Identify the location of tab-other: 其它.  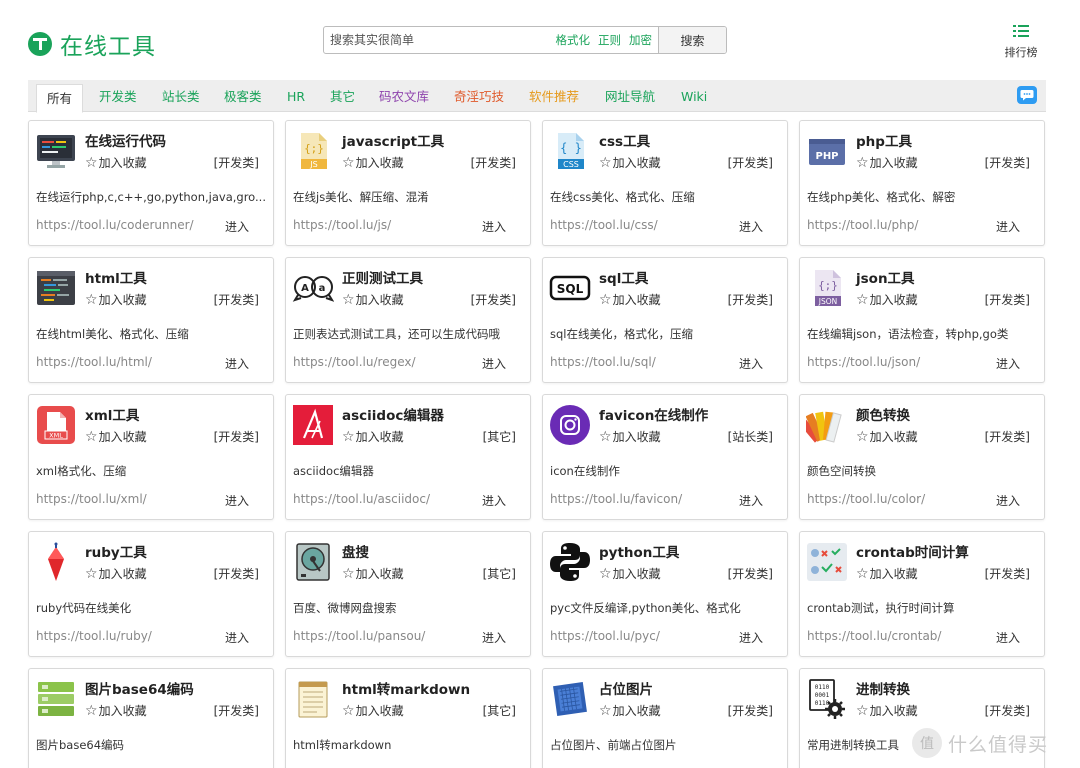
(342, 96).